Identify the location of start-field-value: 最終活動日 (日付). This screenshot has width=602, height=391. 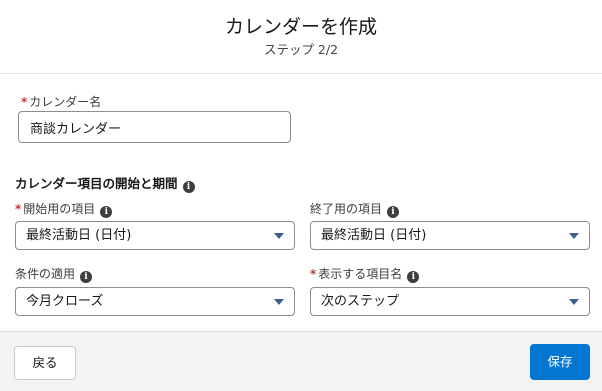
(79, 235).